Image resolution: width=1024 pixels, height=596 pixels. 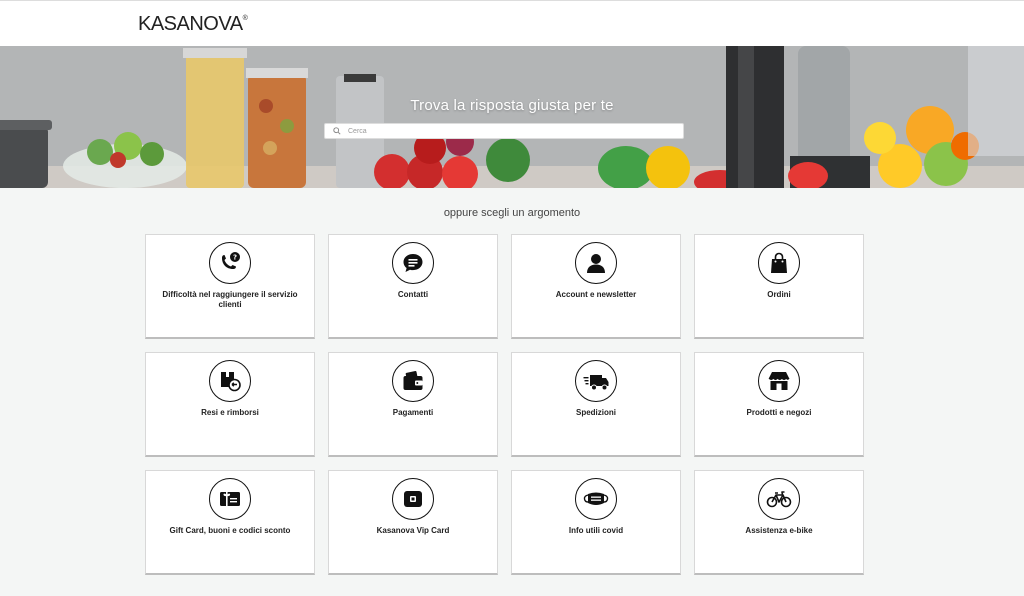 I want to click on phone-question-icon: ?, so click(x=230, y=263).